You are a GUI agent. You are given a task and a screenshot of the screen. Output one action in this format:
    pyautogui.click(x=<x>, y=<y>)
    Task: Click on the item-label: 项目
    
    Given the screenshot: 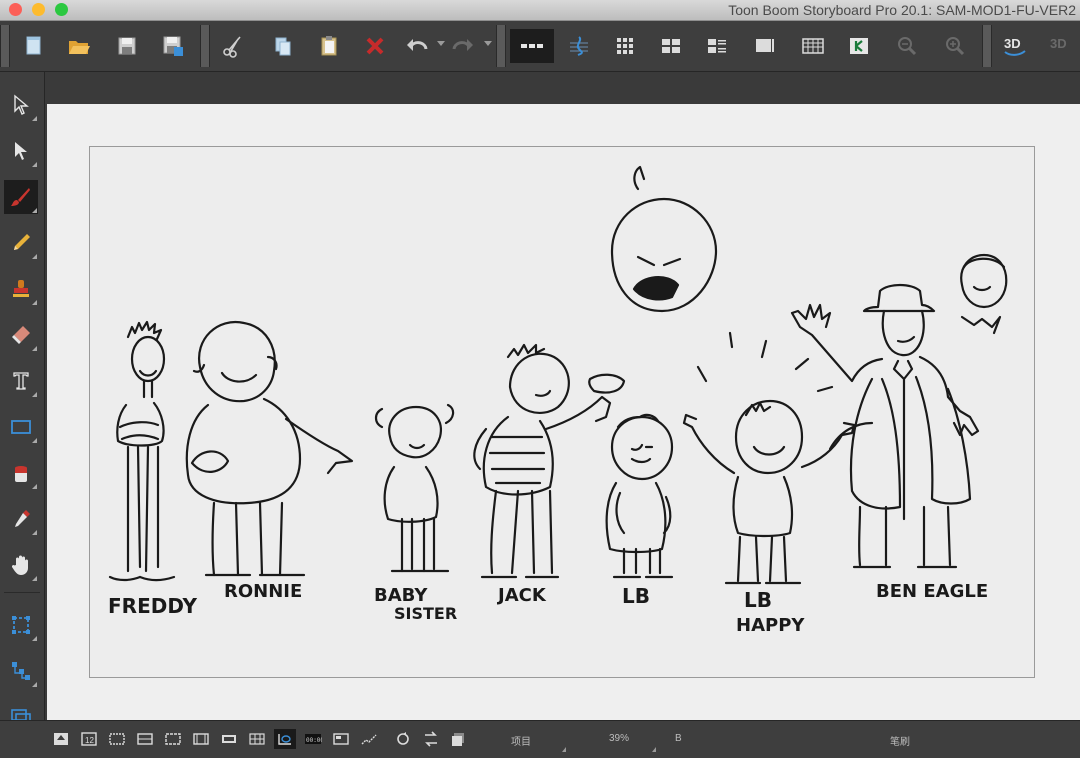 What is the action you would take?
    pyautogui.click(x=521, y=742)
    